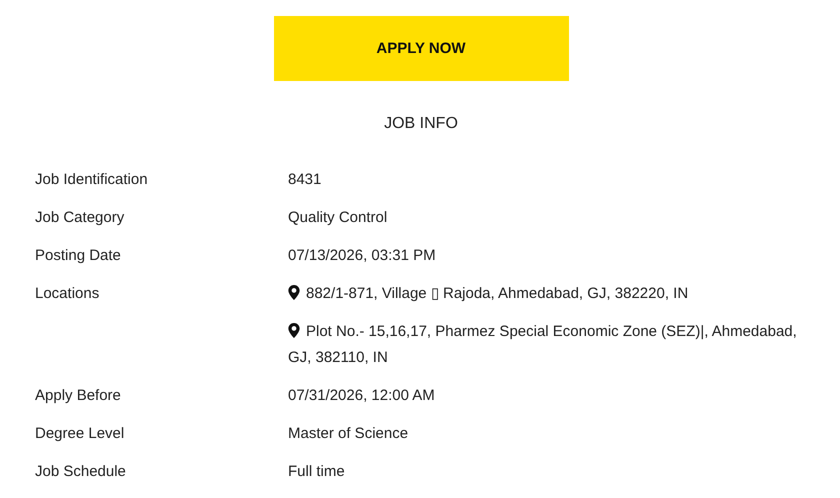  I want to click on field-value: Full time, so click(317, 472).